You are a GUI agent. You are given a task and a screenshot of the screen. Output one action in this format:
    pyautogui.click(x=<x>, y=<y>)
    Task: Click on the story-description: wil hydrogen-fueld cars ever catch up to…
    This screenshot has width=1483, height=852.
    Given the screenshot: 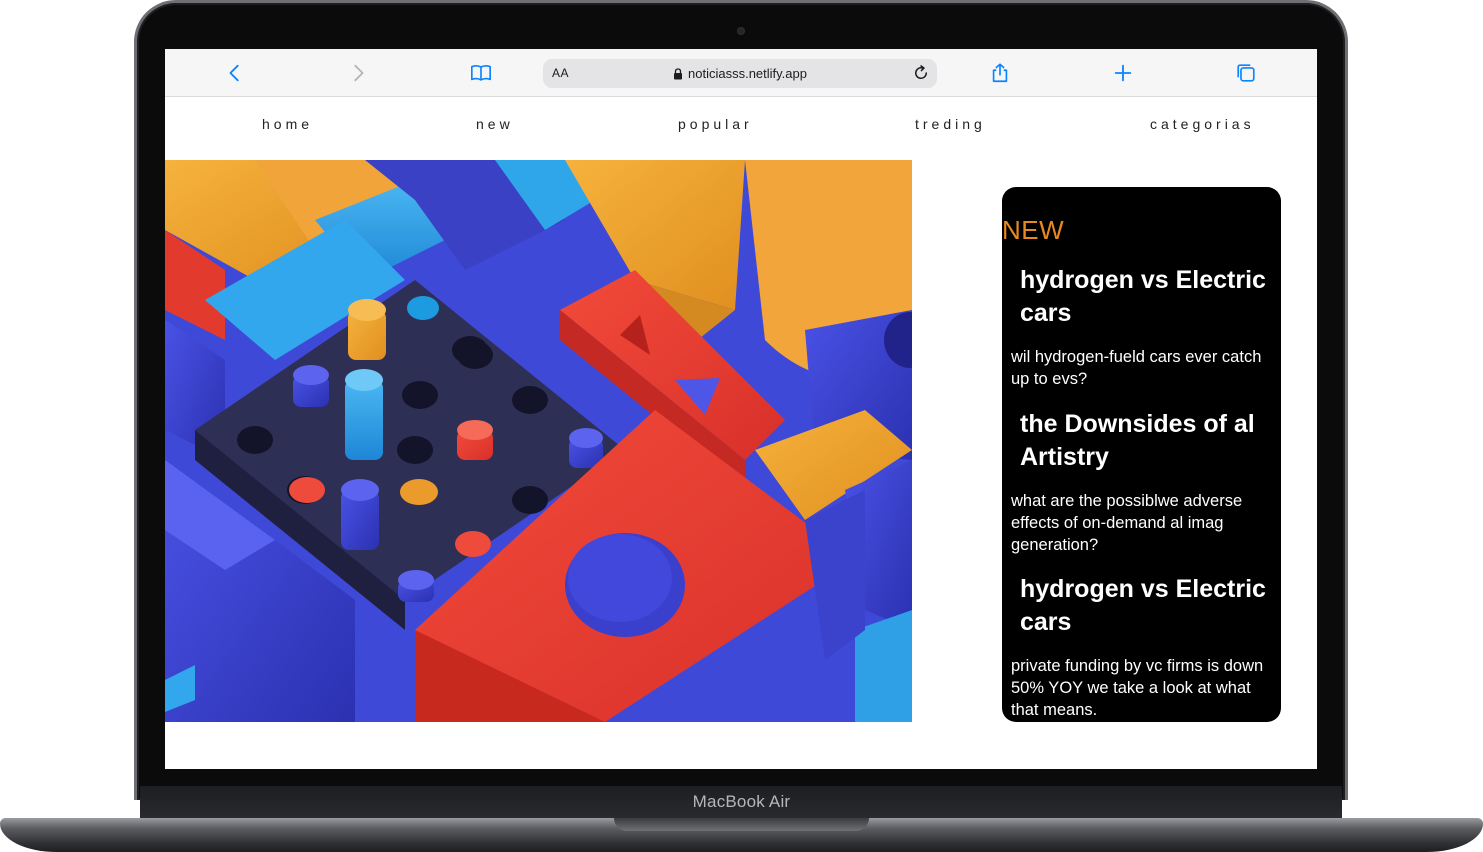 What is the action you would take?
    pyautogui.click(x=1136, y=368)
    